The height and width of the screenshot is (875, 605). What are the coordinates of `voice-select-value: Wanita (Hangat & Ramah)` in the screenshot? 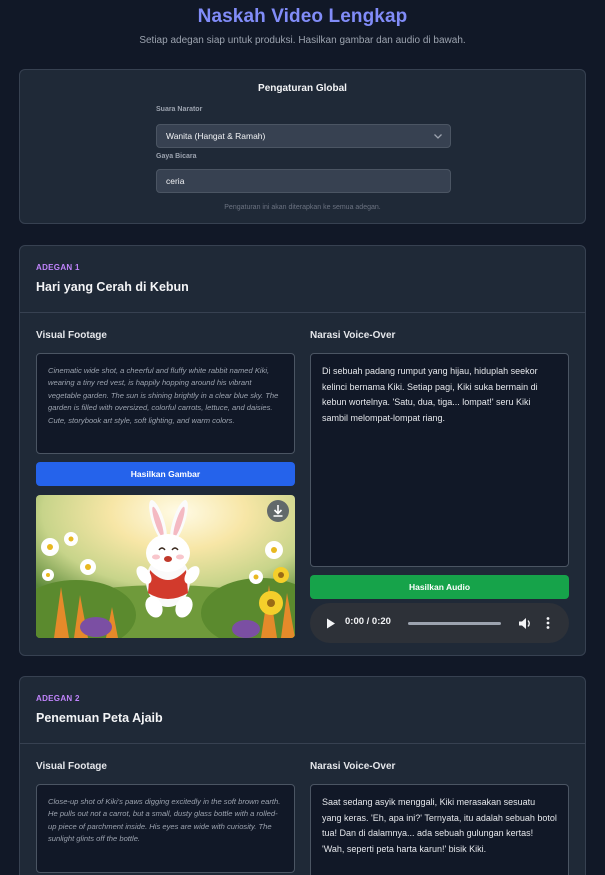 It's located at (216, 136).